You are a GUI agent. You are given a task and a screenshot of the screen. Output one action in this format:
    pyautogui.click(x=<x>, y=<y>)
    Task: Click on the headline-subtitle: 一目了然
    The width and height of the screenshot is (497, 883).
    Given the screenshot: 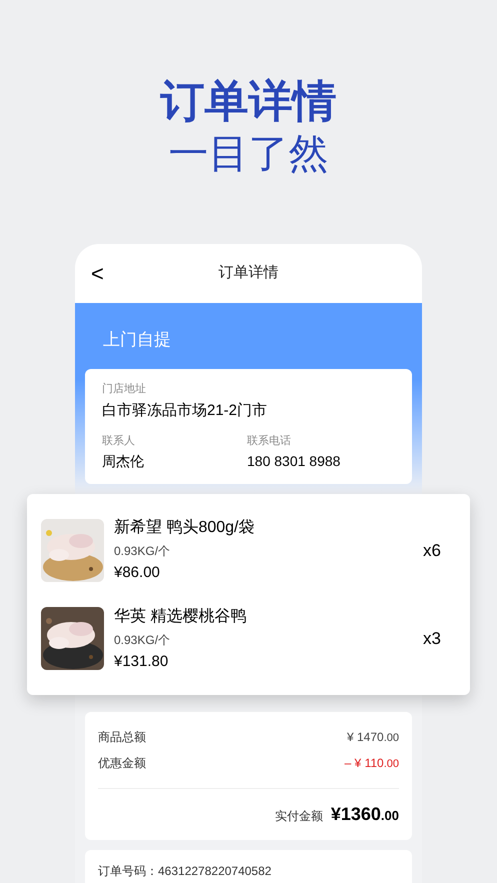 What is the action you would take?
    pyautogui.click(x=248, y=154)
    